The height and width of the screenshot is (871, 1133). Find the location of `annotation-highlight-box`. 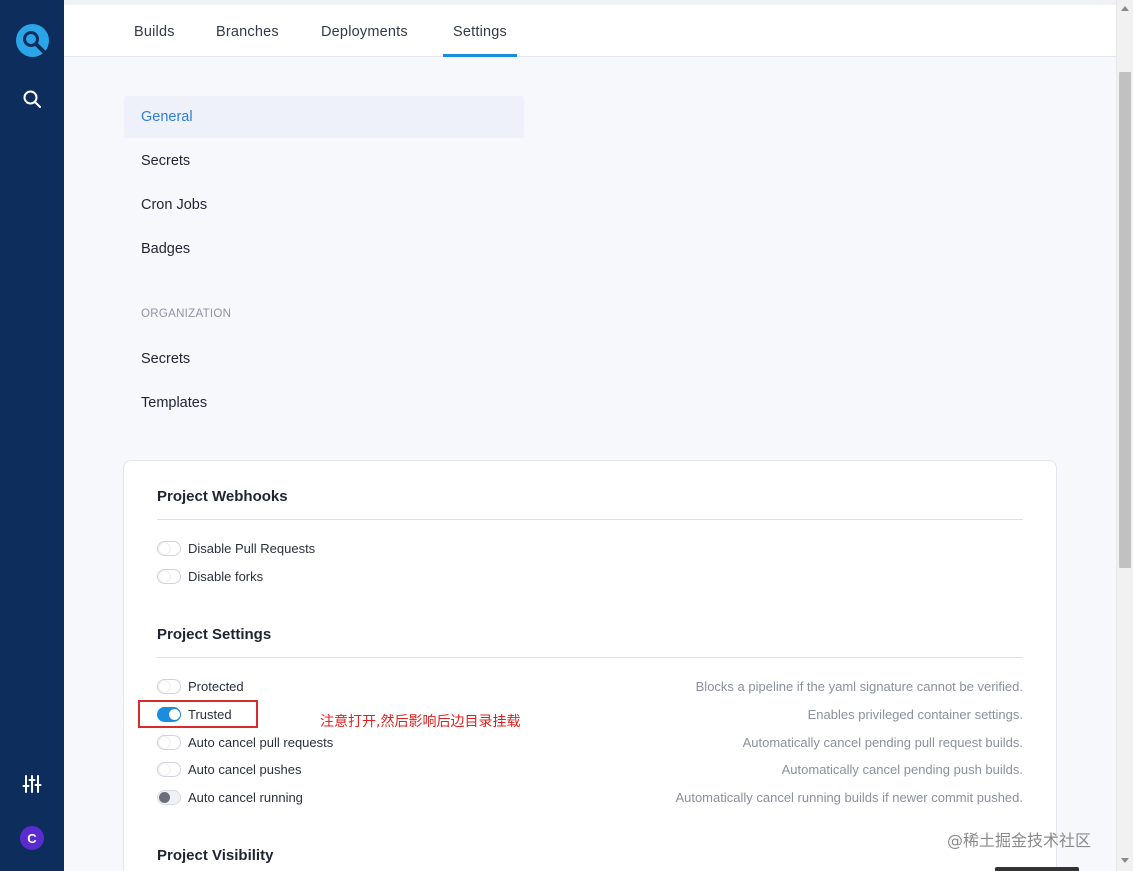

annotation-highlight-box is located at coordinates (198, 714).